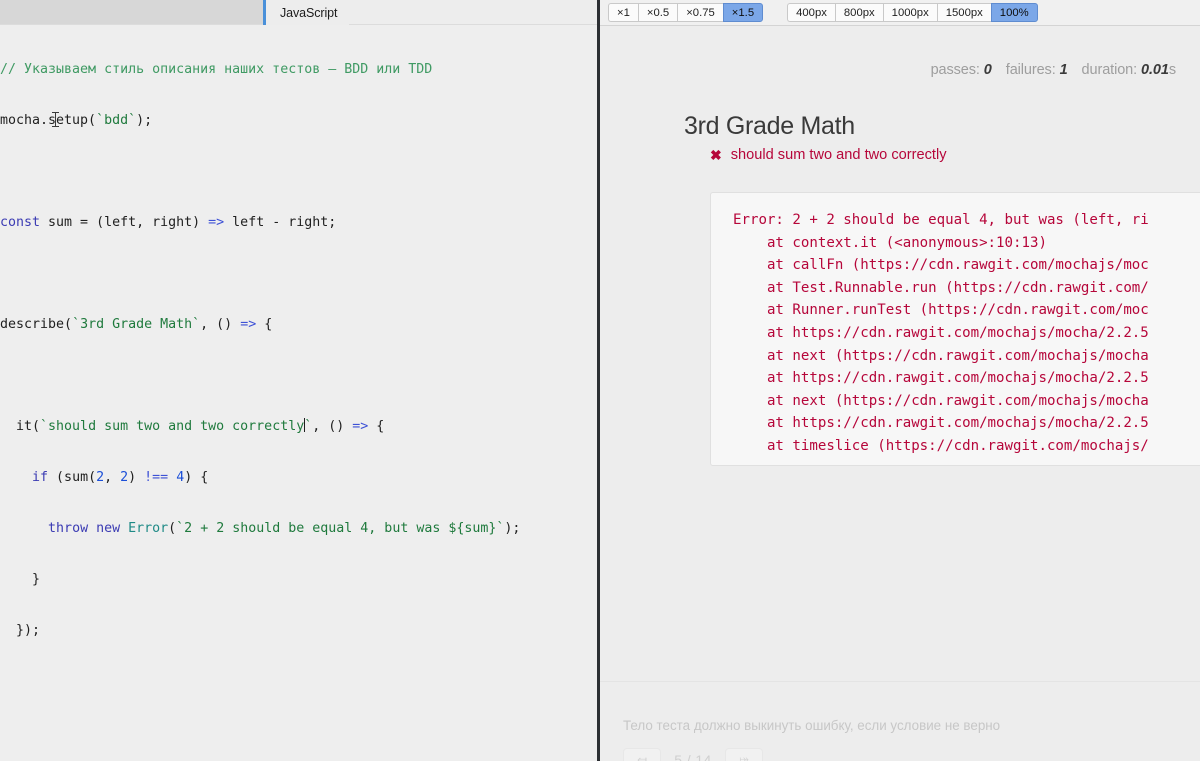 This screenshot has width=1200, height=761. What do you see at coordinates (743, 12) in the screenshot?
I see `zoom-x15-button: ×1.5` at bounding box center [743, 12].